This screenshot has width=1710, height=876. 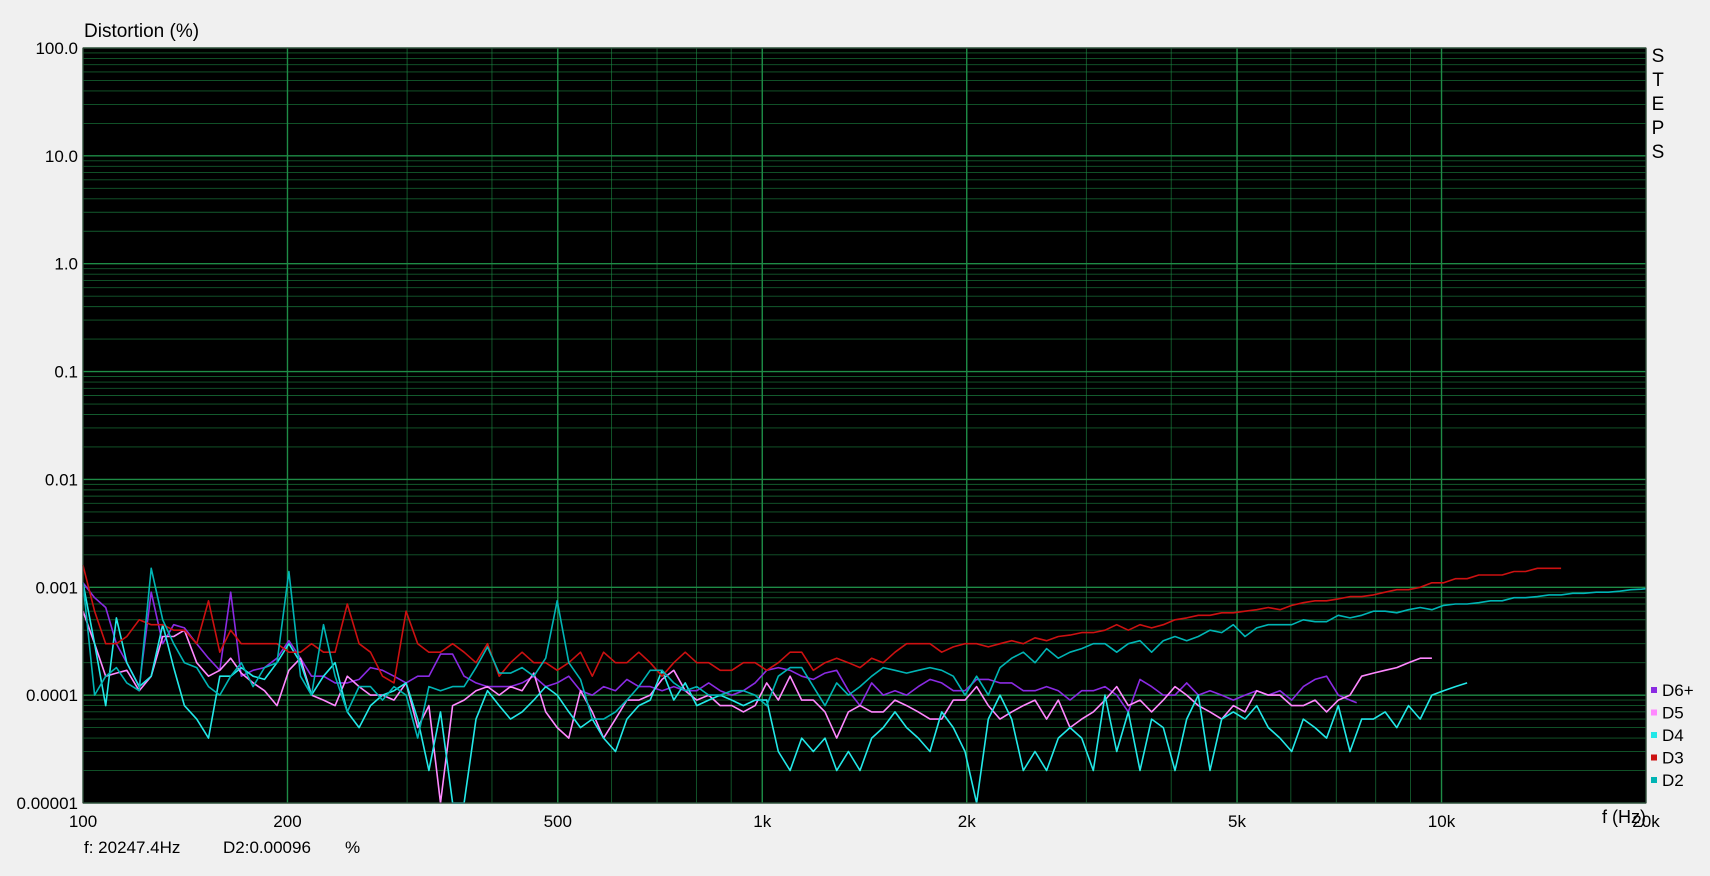 I want to click on y-tick-label: 0.001, so click(x=56, y=587).